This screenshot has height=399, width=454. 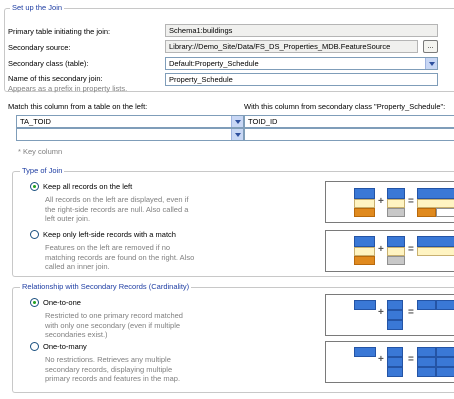 I want to click on secondary-class-select: Default:Property_Schedule, so click(x=301, y=63).